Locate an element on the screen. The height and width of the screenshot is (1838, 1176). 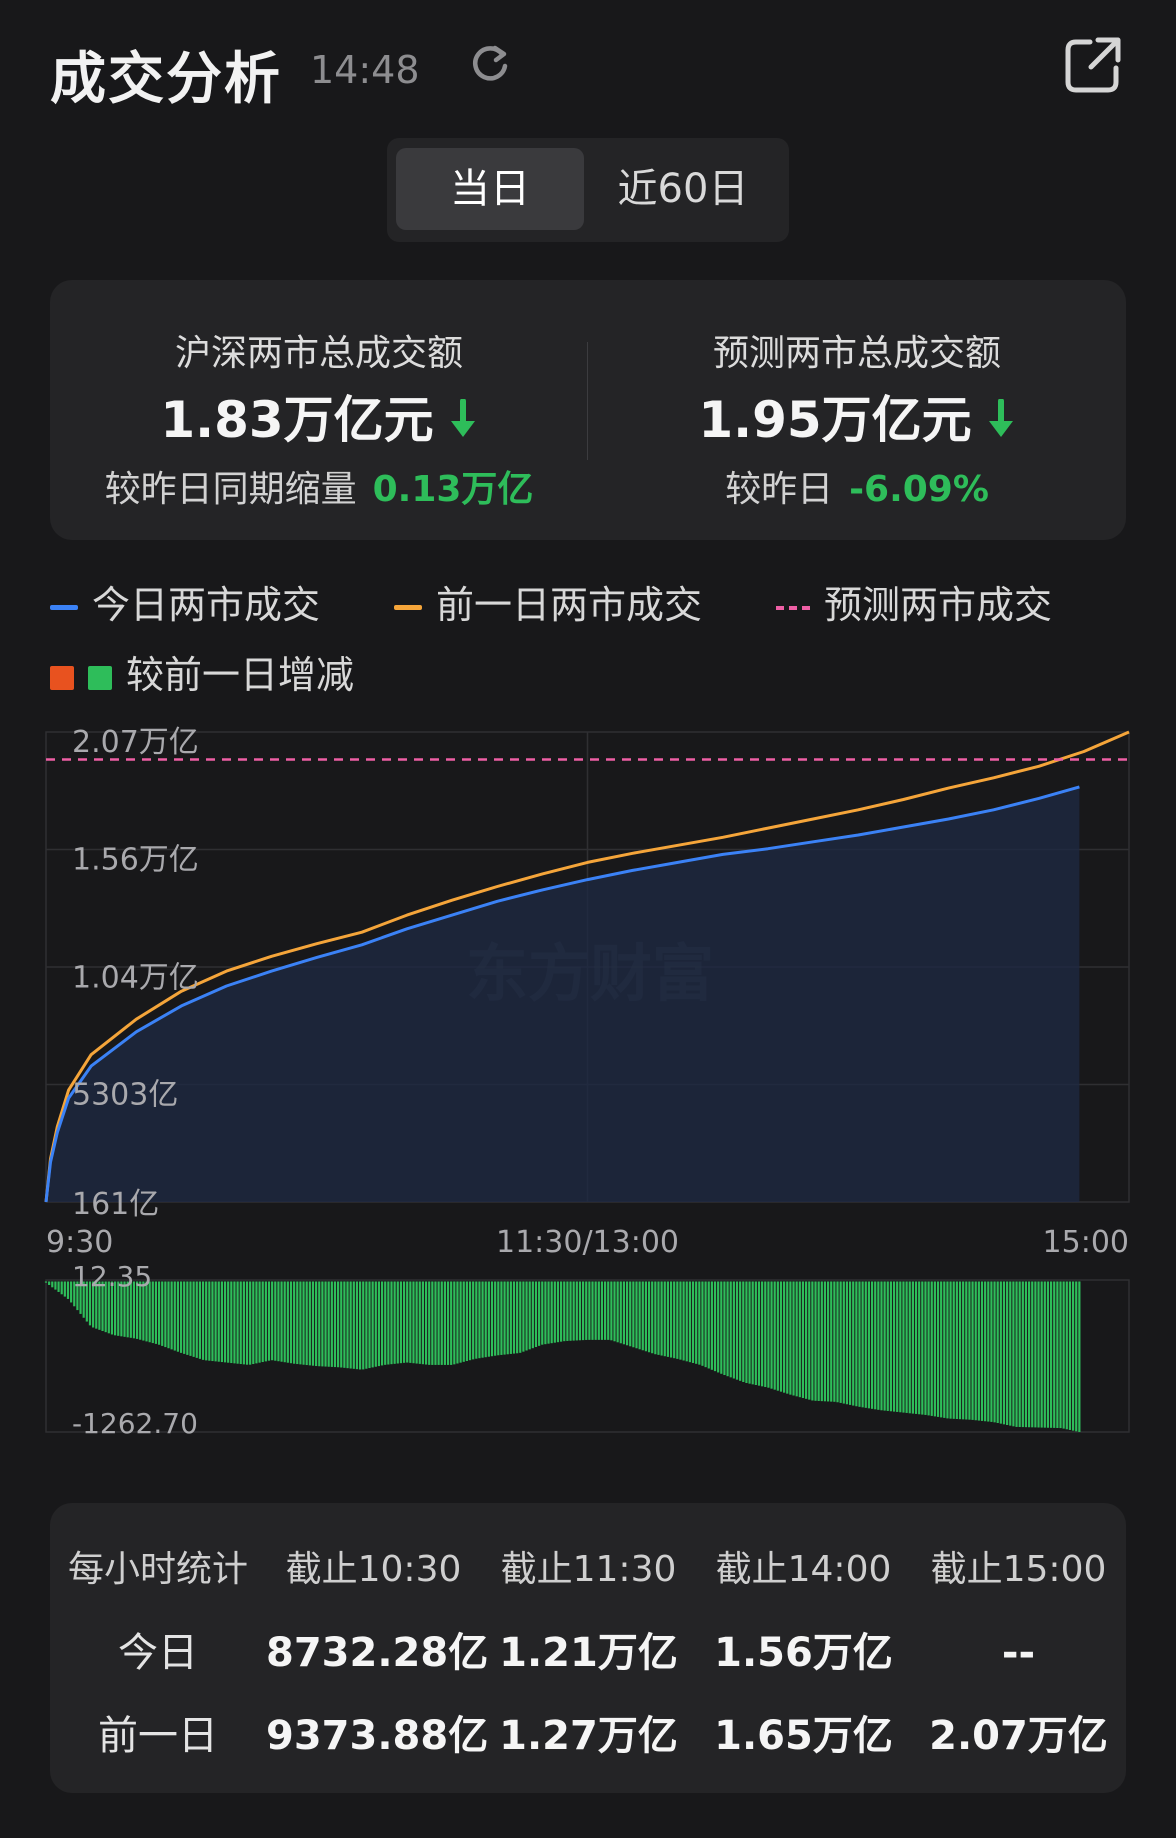
legend-item-forecast: 预测两市成交 is located at coordinates (914, 605).